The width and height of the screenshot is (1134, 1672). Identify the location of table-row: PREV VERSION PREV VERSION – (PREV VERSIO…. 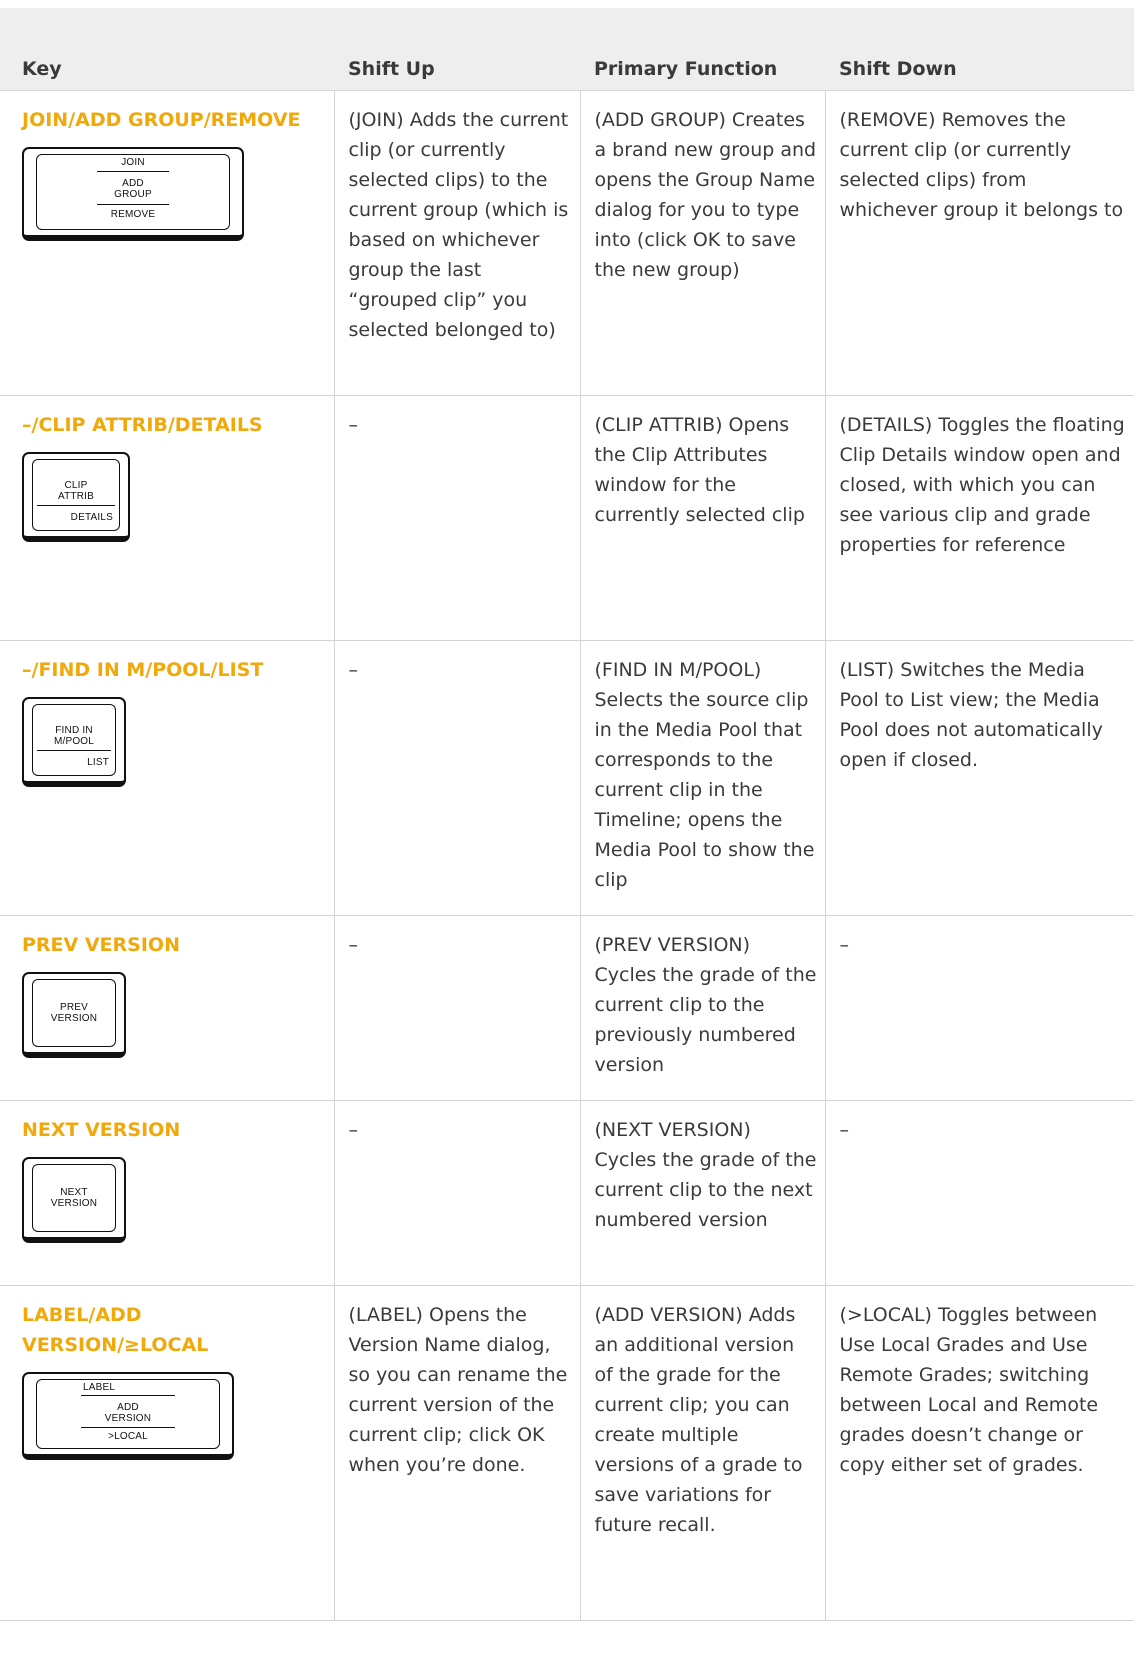
(567, 1008).